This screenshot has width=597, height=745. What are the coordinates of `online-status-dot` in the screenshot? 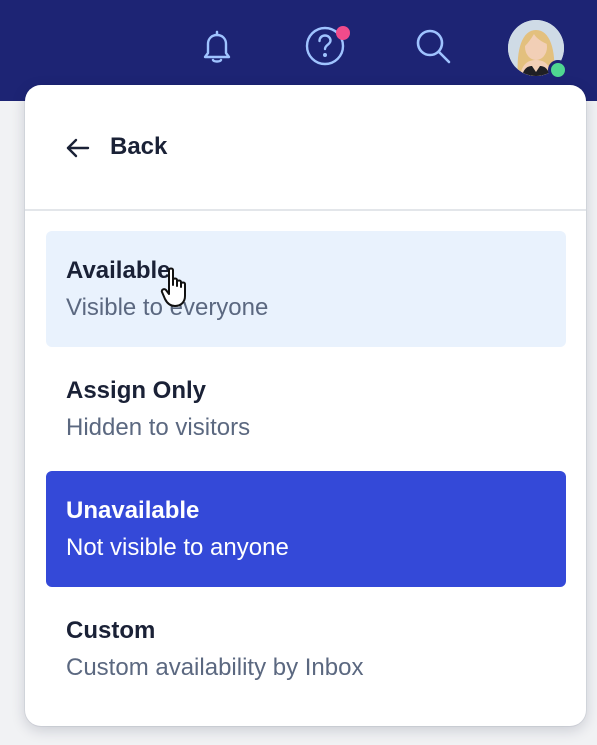 It's located at (558, 70).